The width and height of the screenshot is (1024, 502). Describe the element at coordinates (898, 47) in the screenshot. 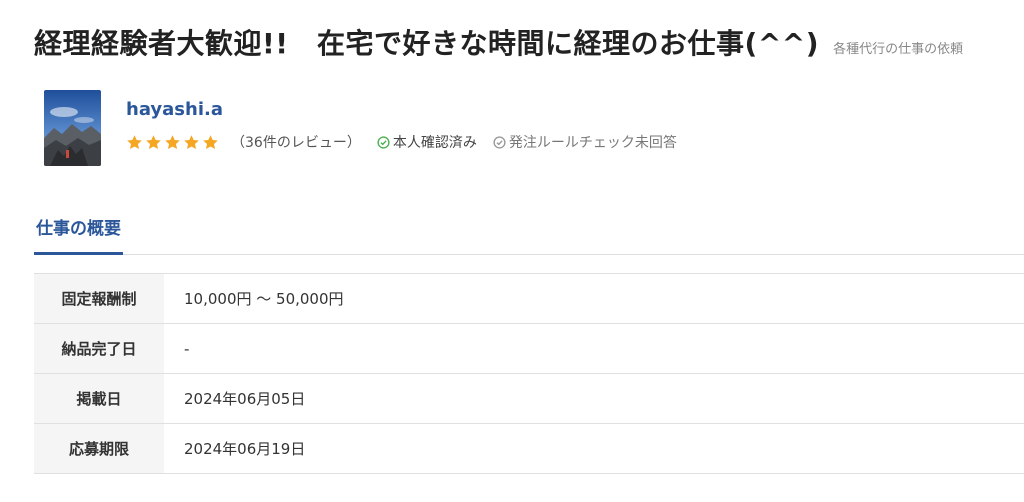

I see `category-link: 各種代行の仕事の依頼` at that location.